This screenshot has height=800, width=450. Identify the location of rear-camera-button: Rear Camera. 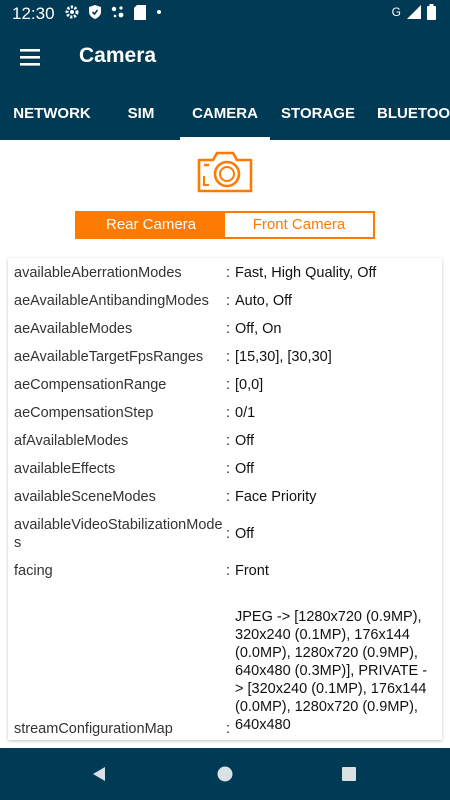
(151, 225).